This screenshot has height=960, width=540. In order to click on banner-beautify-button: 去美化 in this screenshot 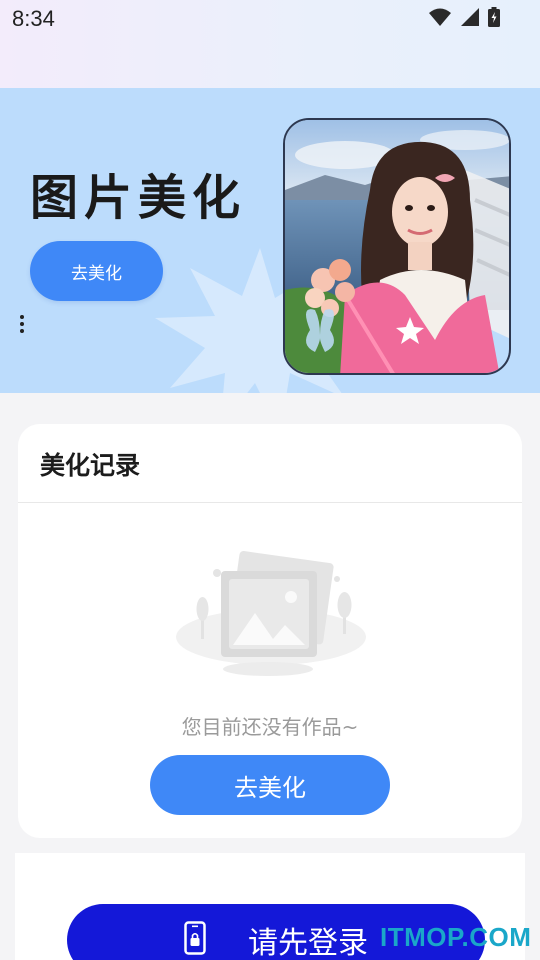, I will do `click(96, 271)`.